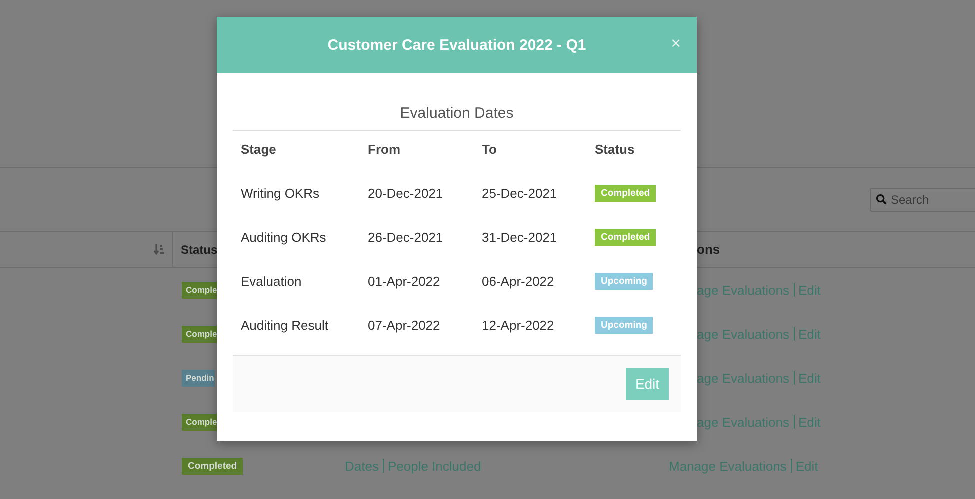 The height and width of the screenshot is (499, 975). Describe the element at coordinates (457, 102) in the screenshot. I see `section-title: Evaluation Dates` at that location.